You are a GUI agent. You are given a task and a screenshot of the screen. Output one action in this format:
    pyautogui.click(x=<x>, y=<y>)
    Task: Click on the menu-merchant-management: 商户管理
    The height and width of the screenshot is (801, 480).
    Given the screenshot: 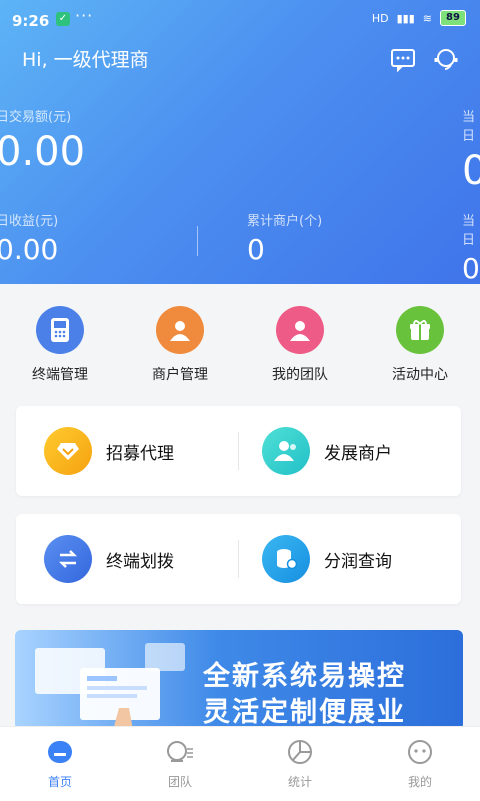 What is the action you would take?
    pyautogui.click(x=180, y=345)
    